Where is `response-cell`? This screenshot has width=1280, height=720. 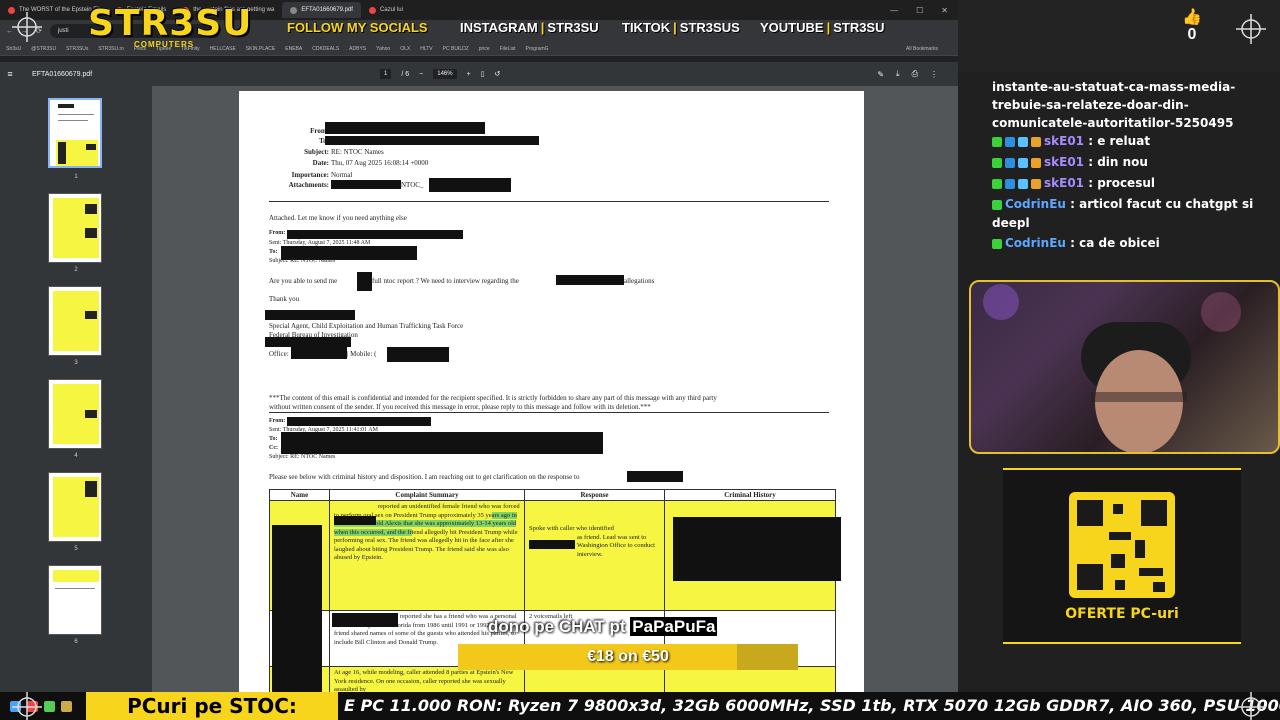 response-cell is located at coordinates (594, 679).